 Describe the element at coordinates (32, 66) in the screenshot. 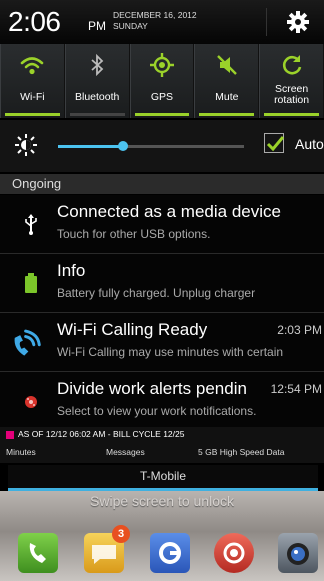

I see `wifi-icon` at that location.